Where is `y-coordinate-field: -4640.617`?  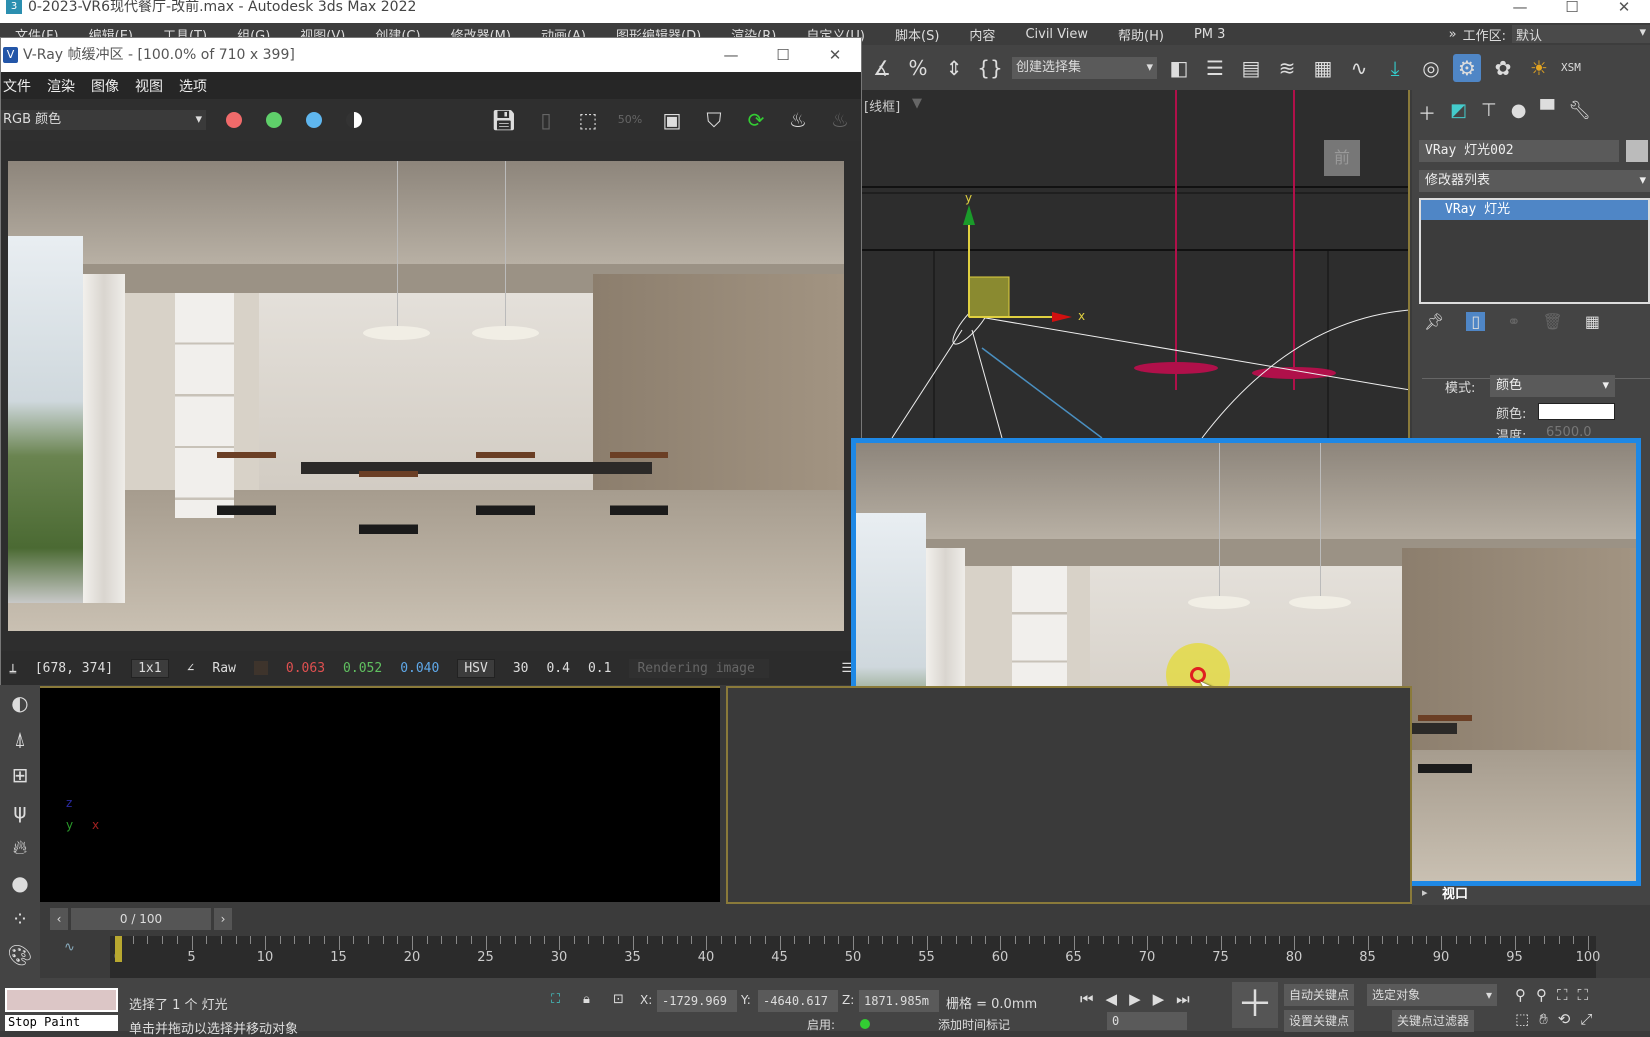 y-coordinate-field: -4640.617 is located at coordinates (798, 1001).